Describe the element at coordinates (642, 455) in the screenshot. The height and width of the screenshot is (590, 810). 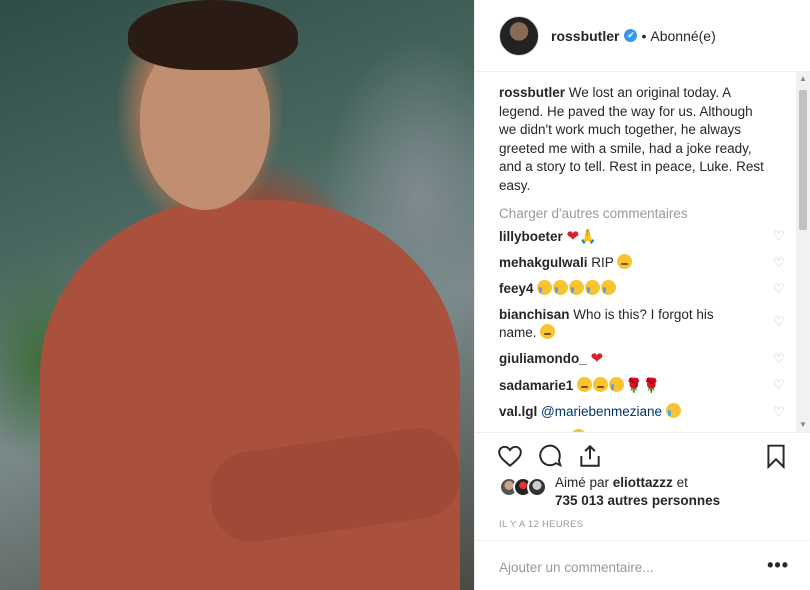
I see `post-actions` at that location.